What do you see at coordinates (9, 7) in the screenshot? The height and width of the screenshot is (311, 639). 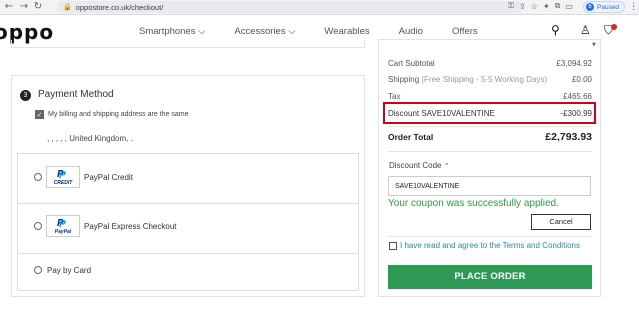 I see `back-icon: ←` at bounding box center [9, 7].